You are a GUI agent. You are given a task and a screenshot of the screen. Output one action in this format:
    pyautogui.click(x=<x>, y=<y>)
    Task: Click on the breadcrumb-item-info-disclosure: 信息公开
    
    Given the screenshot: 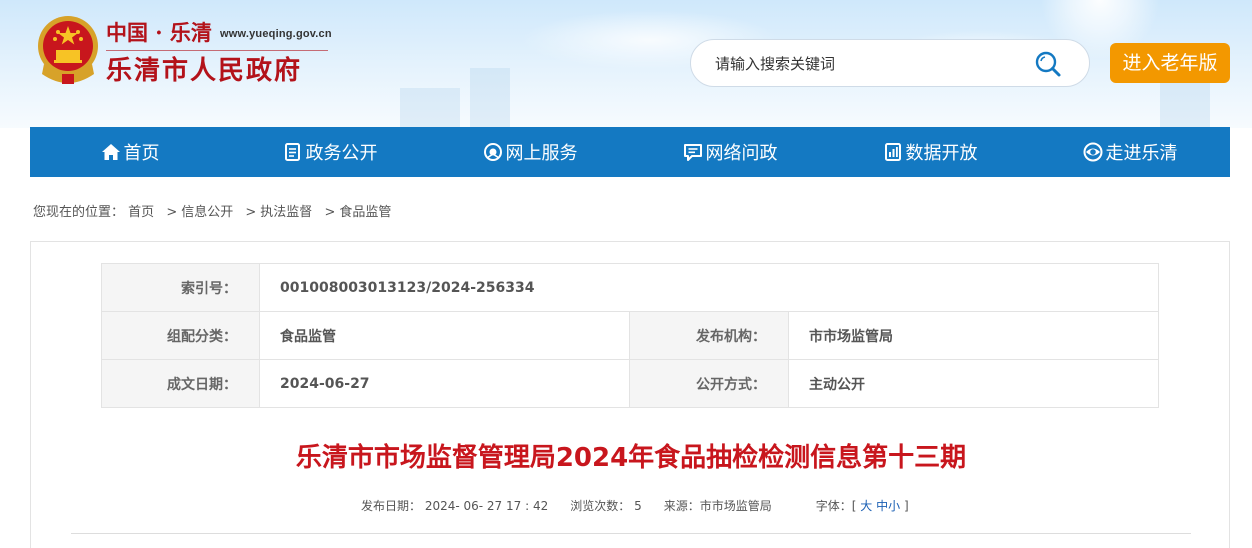 What is the action you would take?
    pyautogui.click(x=207, y=212)
    